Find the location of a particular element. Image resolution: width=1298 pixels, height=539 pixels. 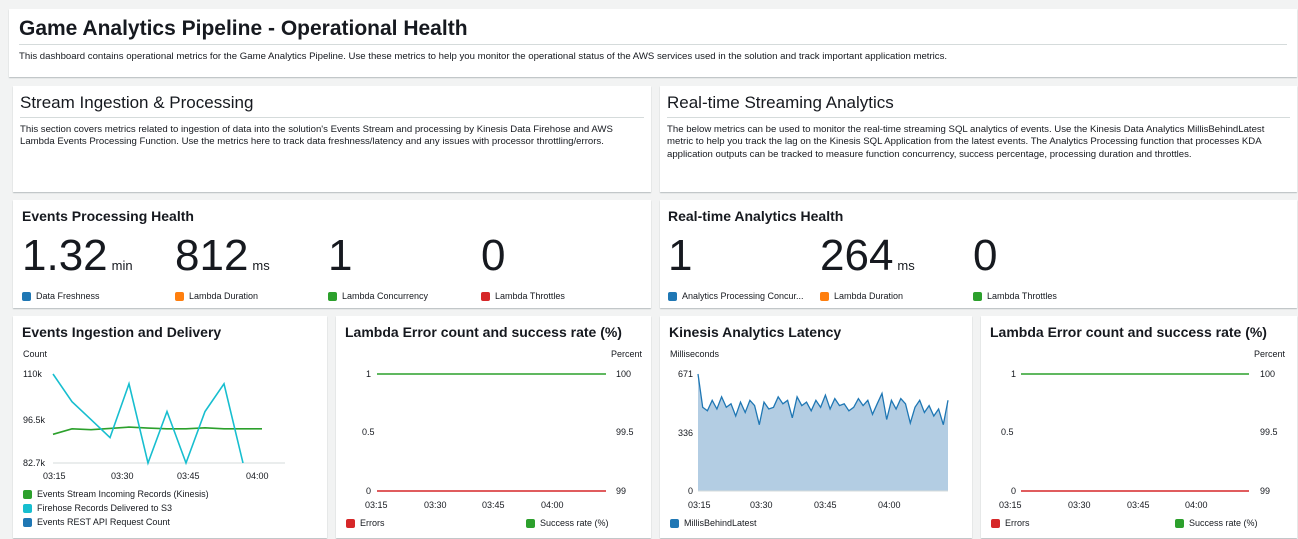

legend-lambda-concurrency: Lambda Concurrency is located at coordinates (378, 296).